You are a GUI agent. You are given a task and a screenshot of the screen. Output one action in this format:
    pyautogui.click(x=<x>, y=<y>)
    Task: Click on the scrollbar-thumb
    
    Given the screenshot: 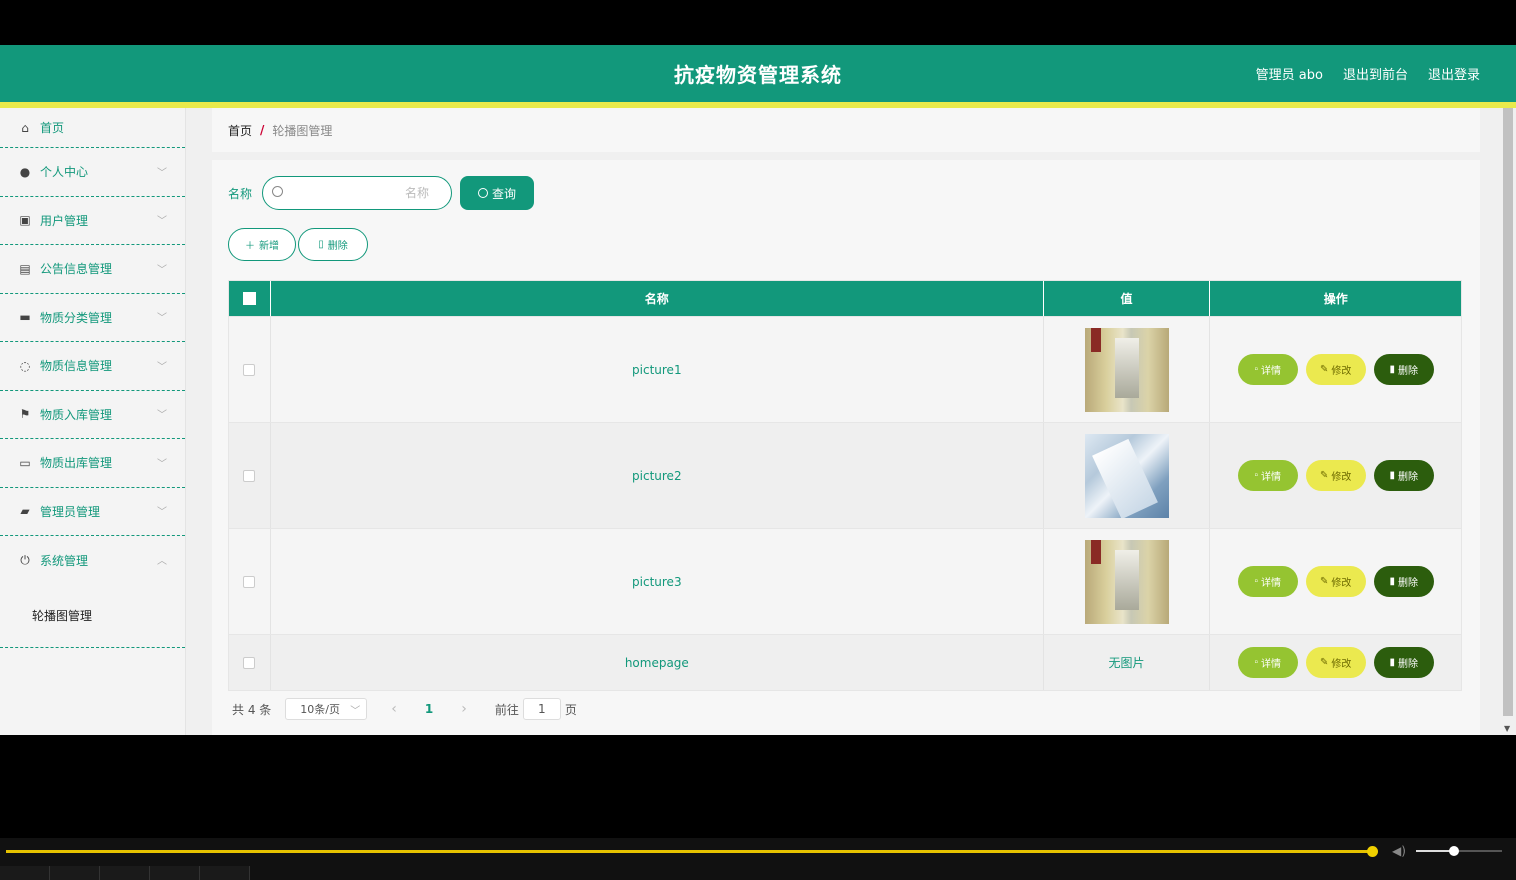 What is the action you would take?
    pyautogui.click(x=1508, y=412)
    